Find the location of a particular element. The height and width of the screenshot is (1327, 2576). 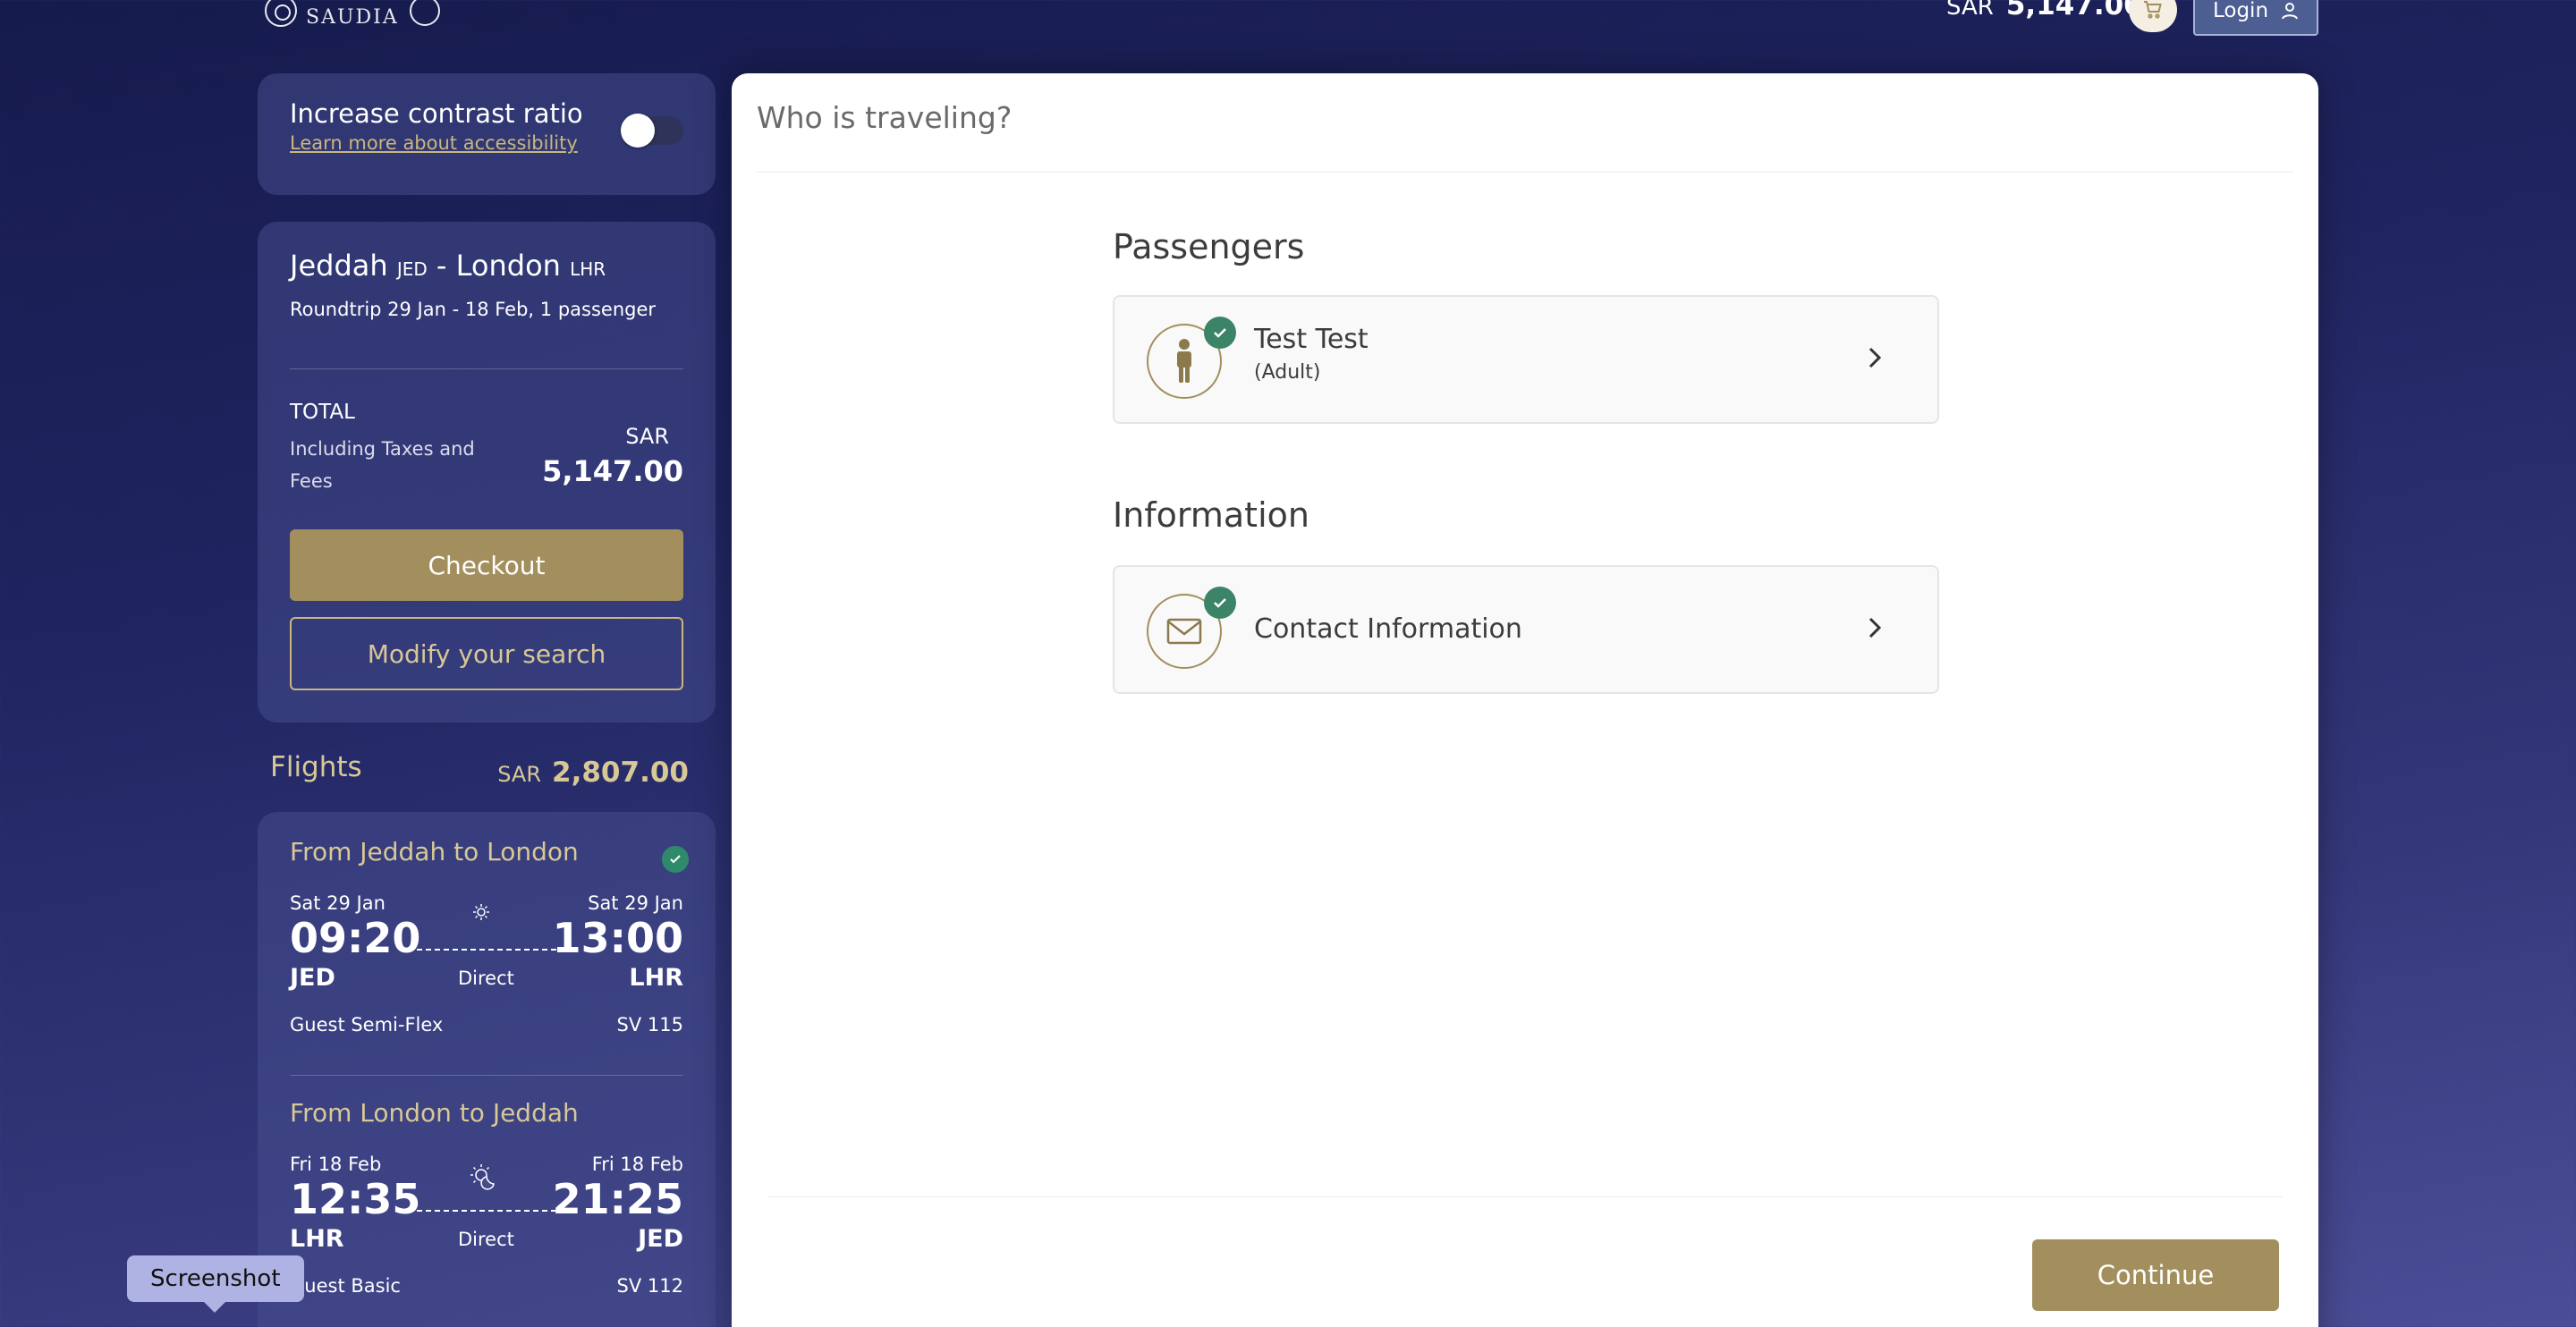

tooltip-arrow is located at coordinates (214, 1307).